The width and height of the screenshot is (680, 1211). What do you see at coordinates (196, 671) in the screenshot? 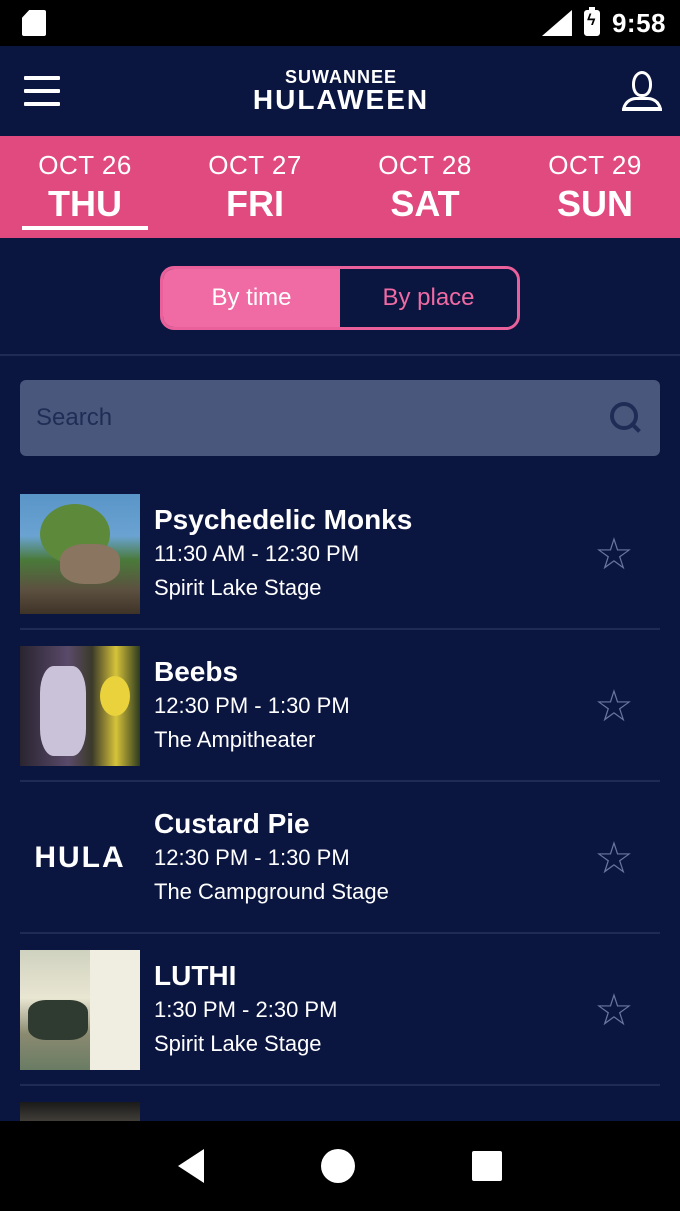
I see `artist-name: Beebs` at bounding box center [196, 671].